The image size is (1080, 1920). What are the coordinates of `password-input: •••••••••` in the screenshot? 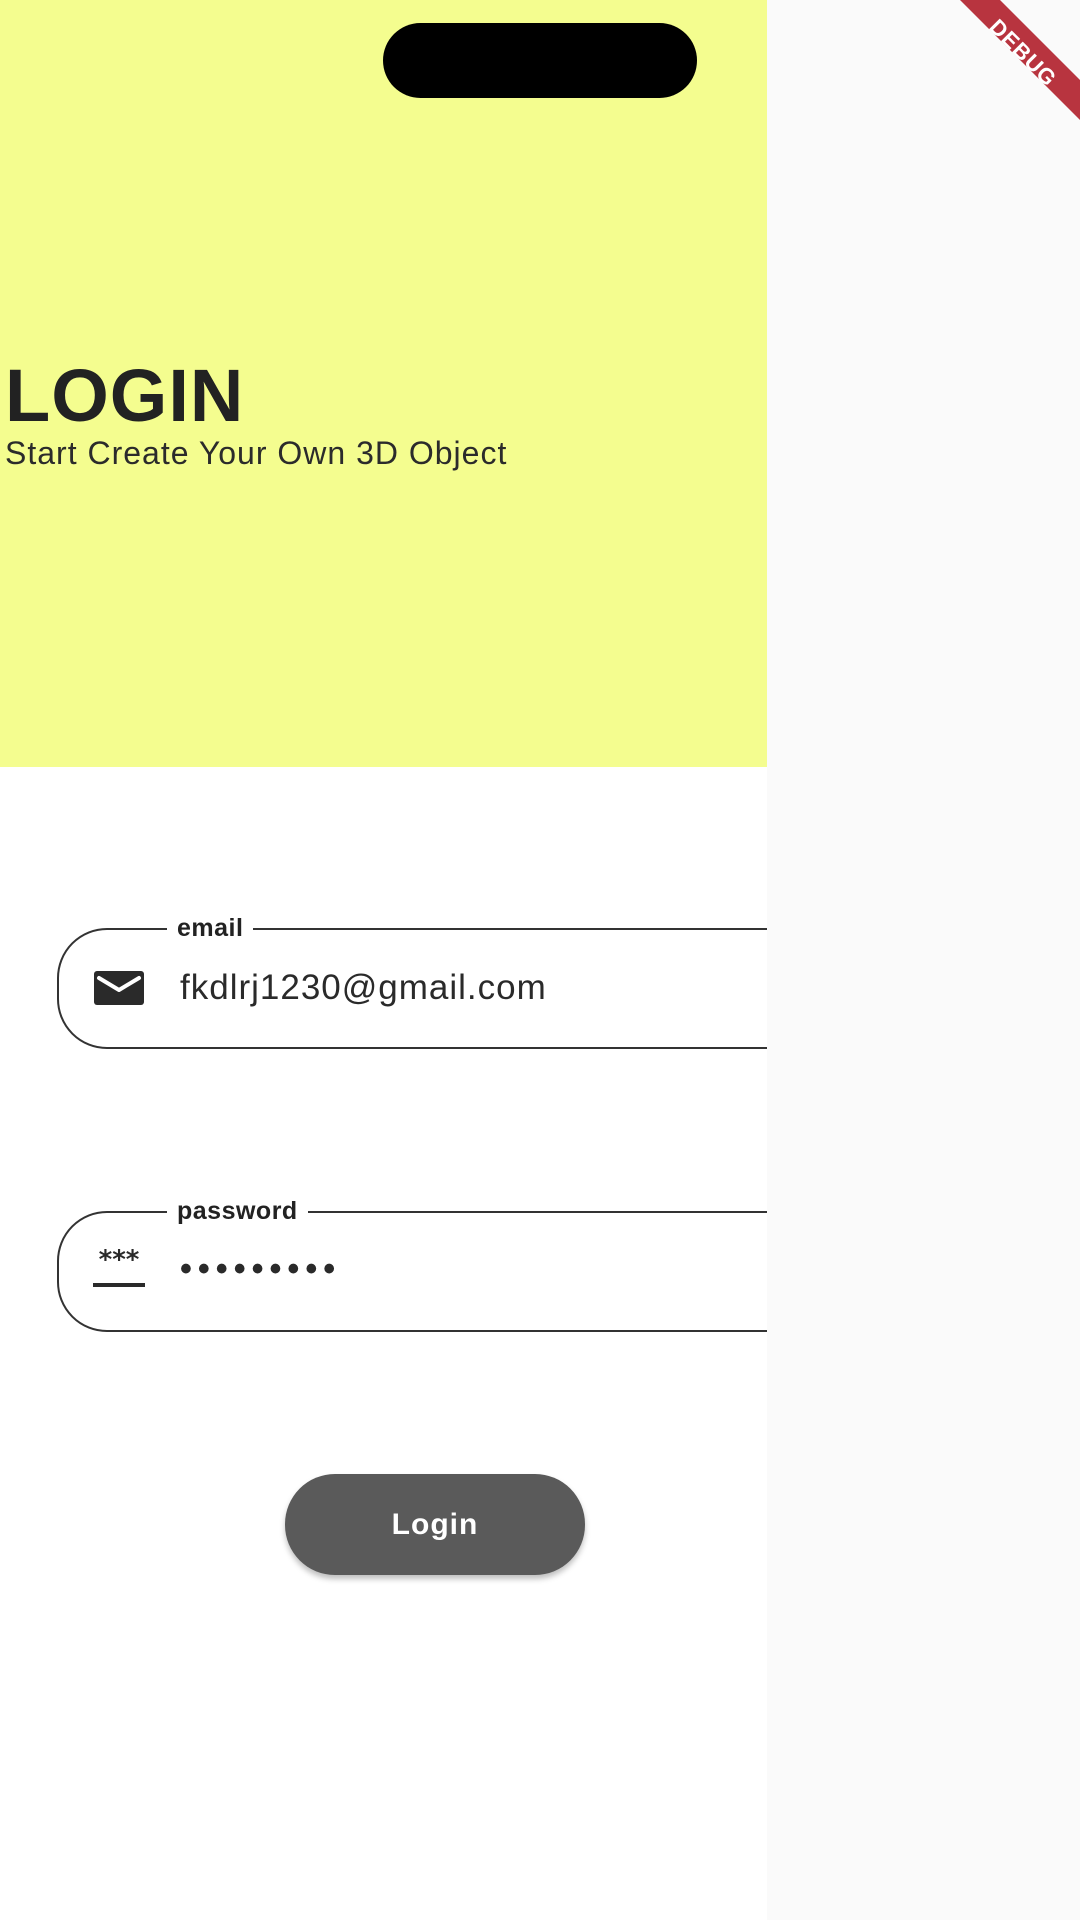 It's located at (260, 1269).